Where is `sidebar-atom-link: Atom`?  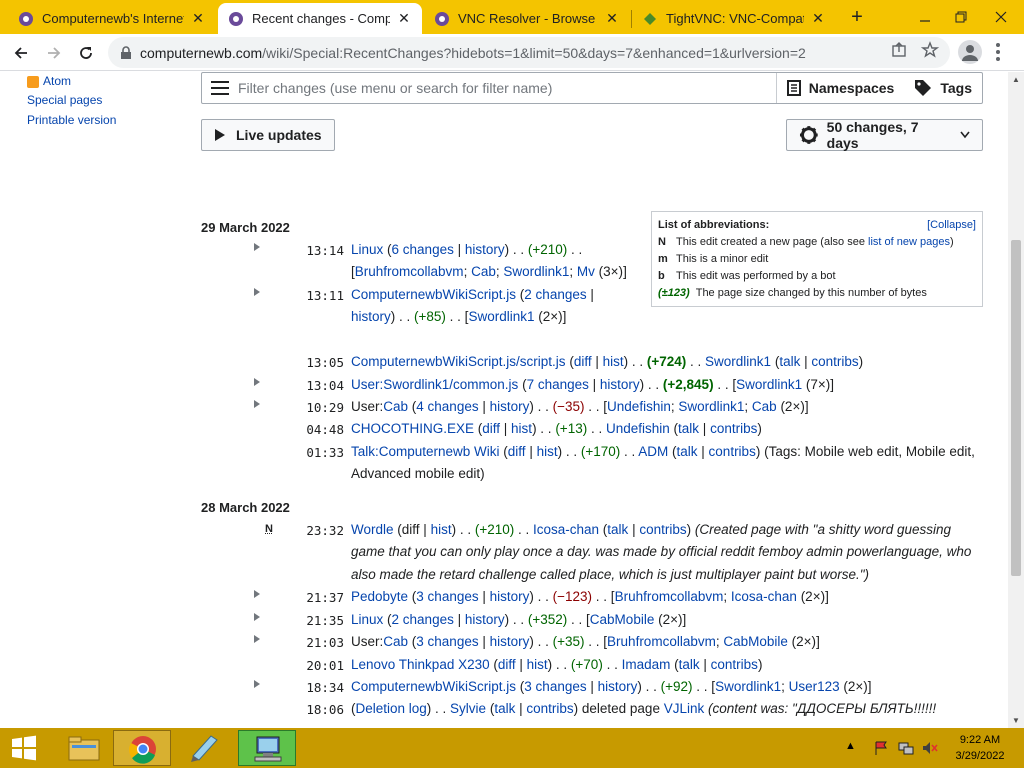
sidebar-atom-link: Atom is located at coordinates (57, 81).